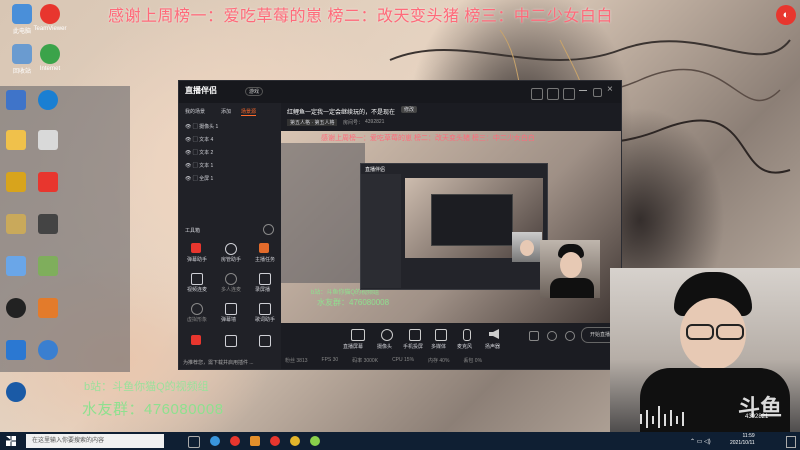  I want to click on tool-label: 视频连麦, so click(197, 290).